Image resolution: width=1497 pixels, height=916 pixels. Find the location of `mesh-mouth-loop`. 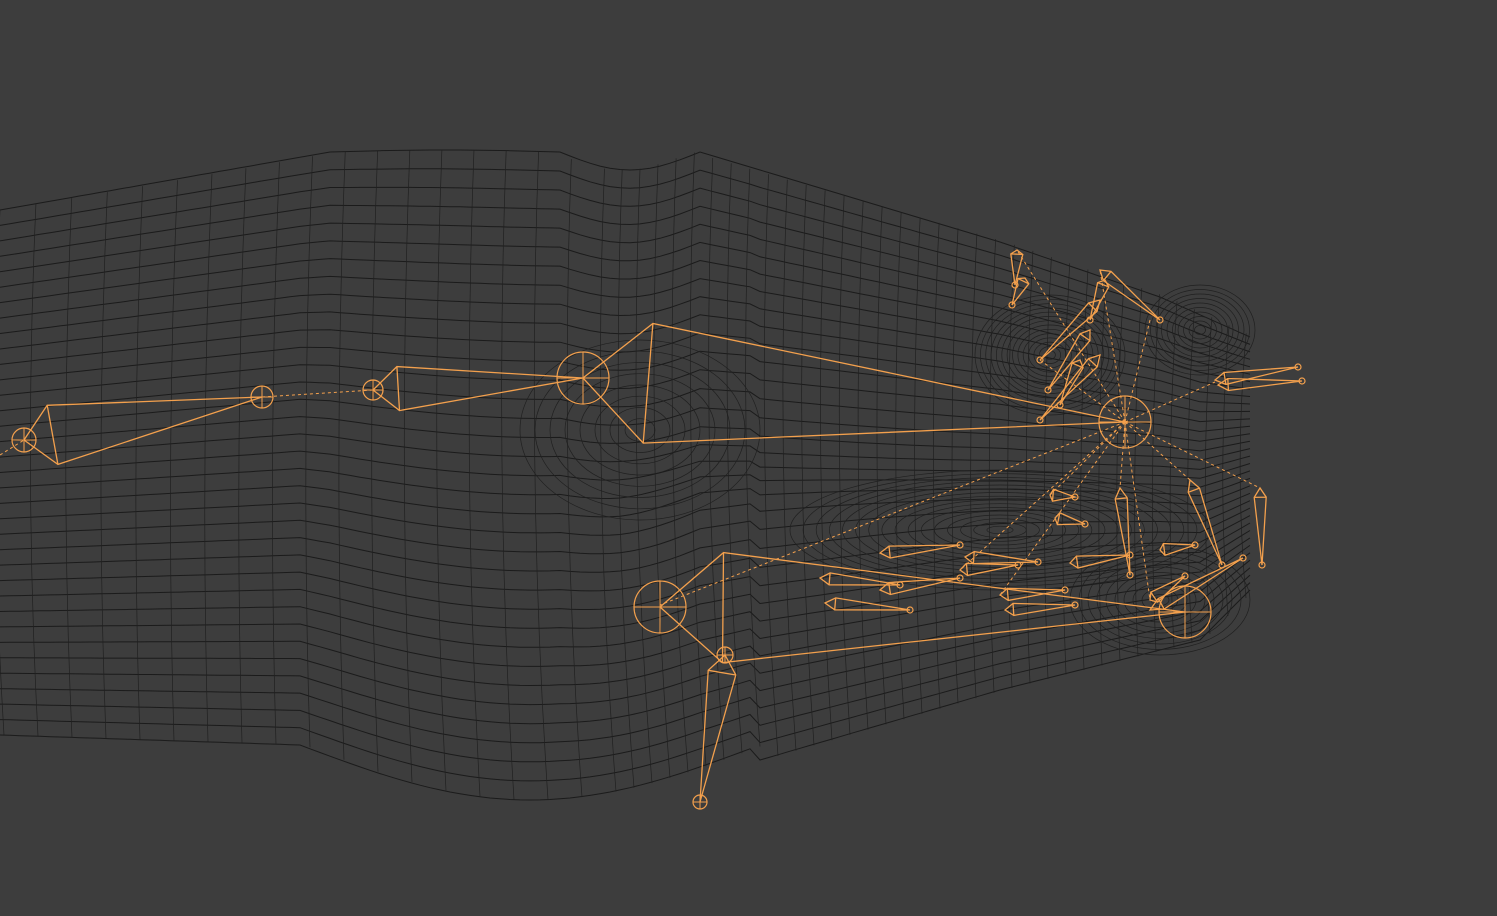

mesh-mouth-loop is located at coordinates (1000, 530).